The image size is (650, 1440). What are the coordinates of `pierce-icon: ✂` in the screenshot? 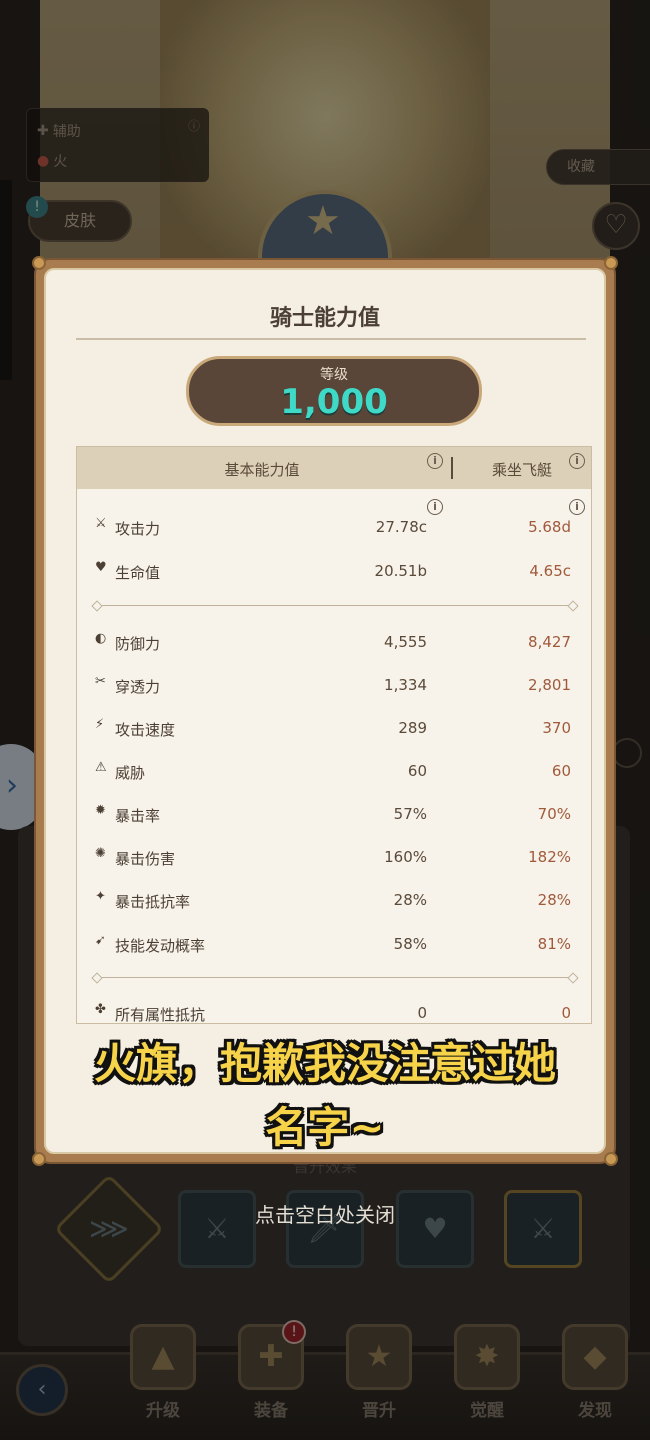 It's located at (100, 681).